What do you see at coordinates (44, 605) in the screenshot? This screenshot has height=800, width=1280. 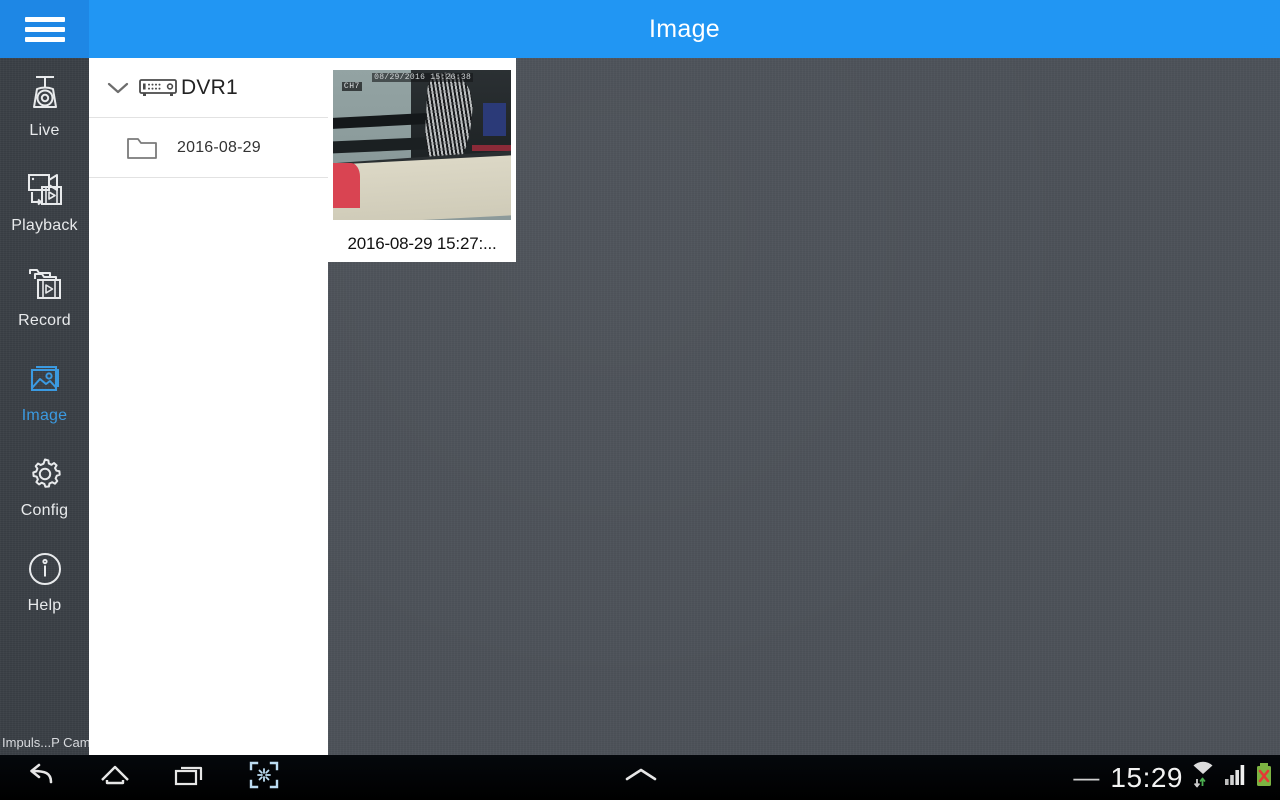 I see `sidebar-item-label: Help` at bounding box center [44, 605].